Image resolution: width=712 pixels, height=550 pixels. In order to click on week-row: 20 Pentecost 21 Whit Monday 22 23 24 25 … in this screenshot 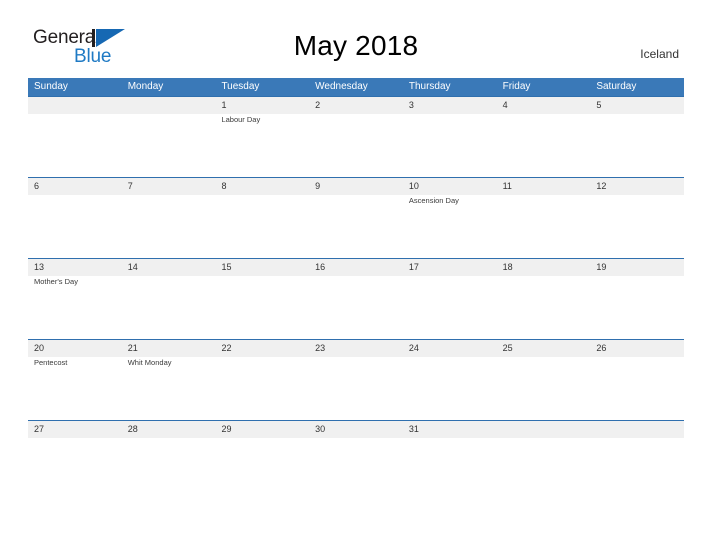, I will do `click(356, 379)`.